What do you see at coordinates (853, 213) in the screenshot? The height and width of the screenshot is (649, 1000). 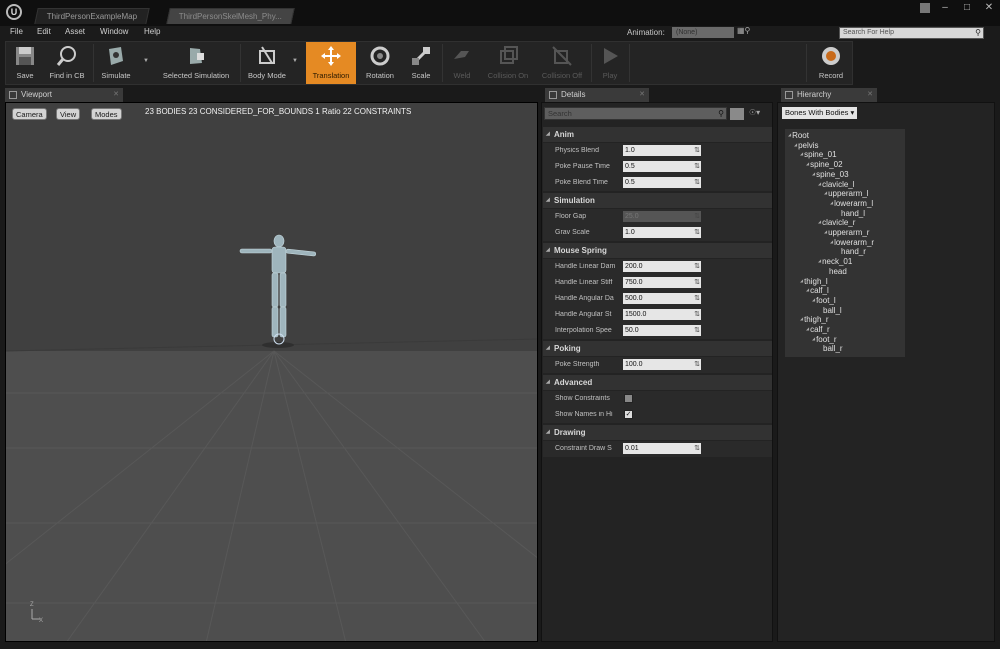 I see `bone-hand-l: hand_l` at bounding box center [853, 213].